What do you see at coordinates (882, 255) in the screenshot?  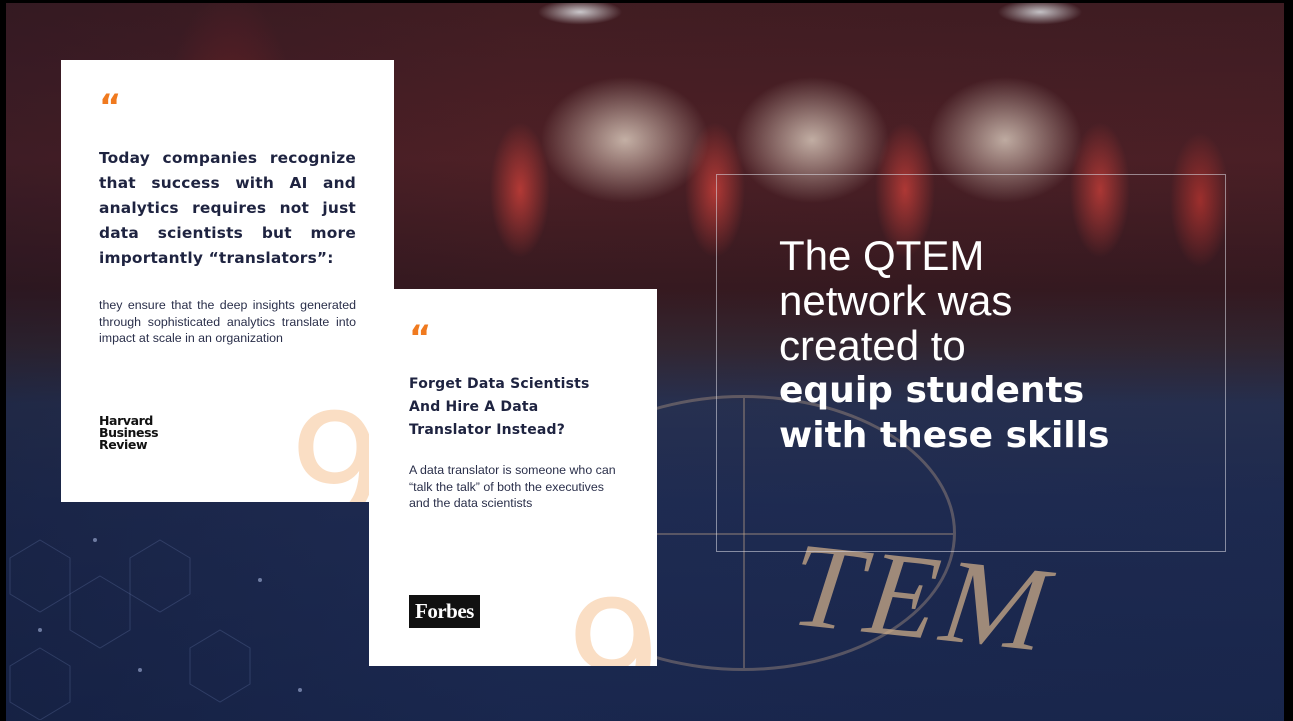 I see `statement-line: The QTEM` at bounding box center [882, 255].